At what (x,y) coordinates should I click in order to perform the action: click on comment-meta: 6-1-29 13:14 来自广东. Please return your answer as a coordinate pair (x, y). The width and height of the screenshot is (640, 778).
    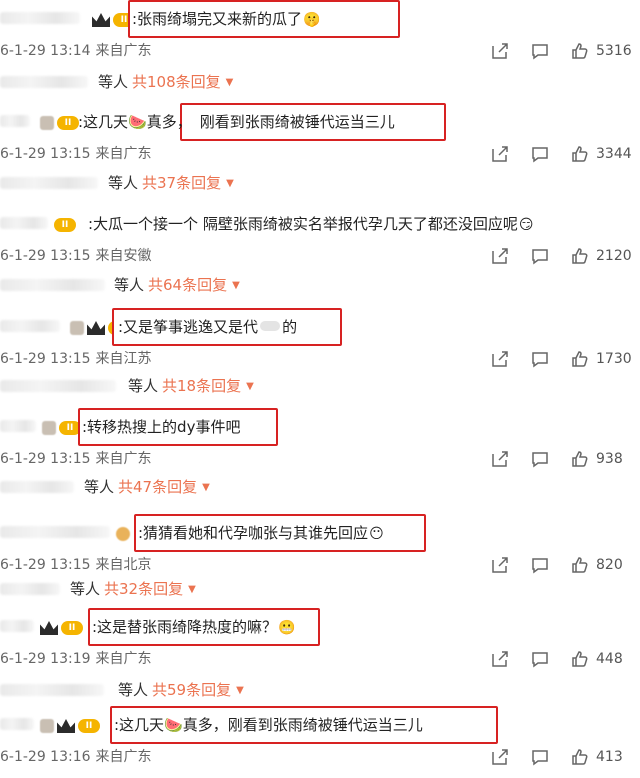
    Looking at the image, I should click on (76, 51).